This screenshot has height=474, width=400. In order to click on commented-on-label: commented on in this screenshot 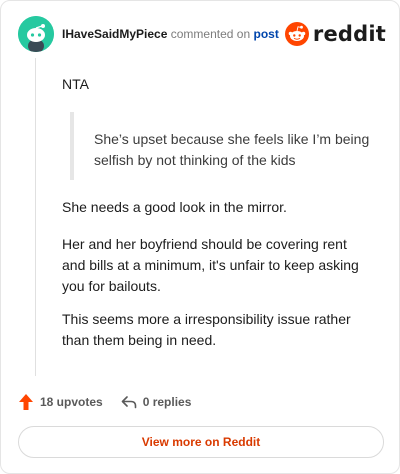, I will do `click(210, 34)`.